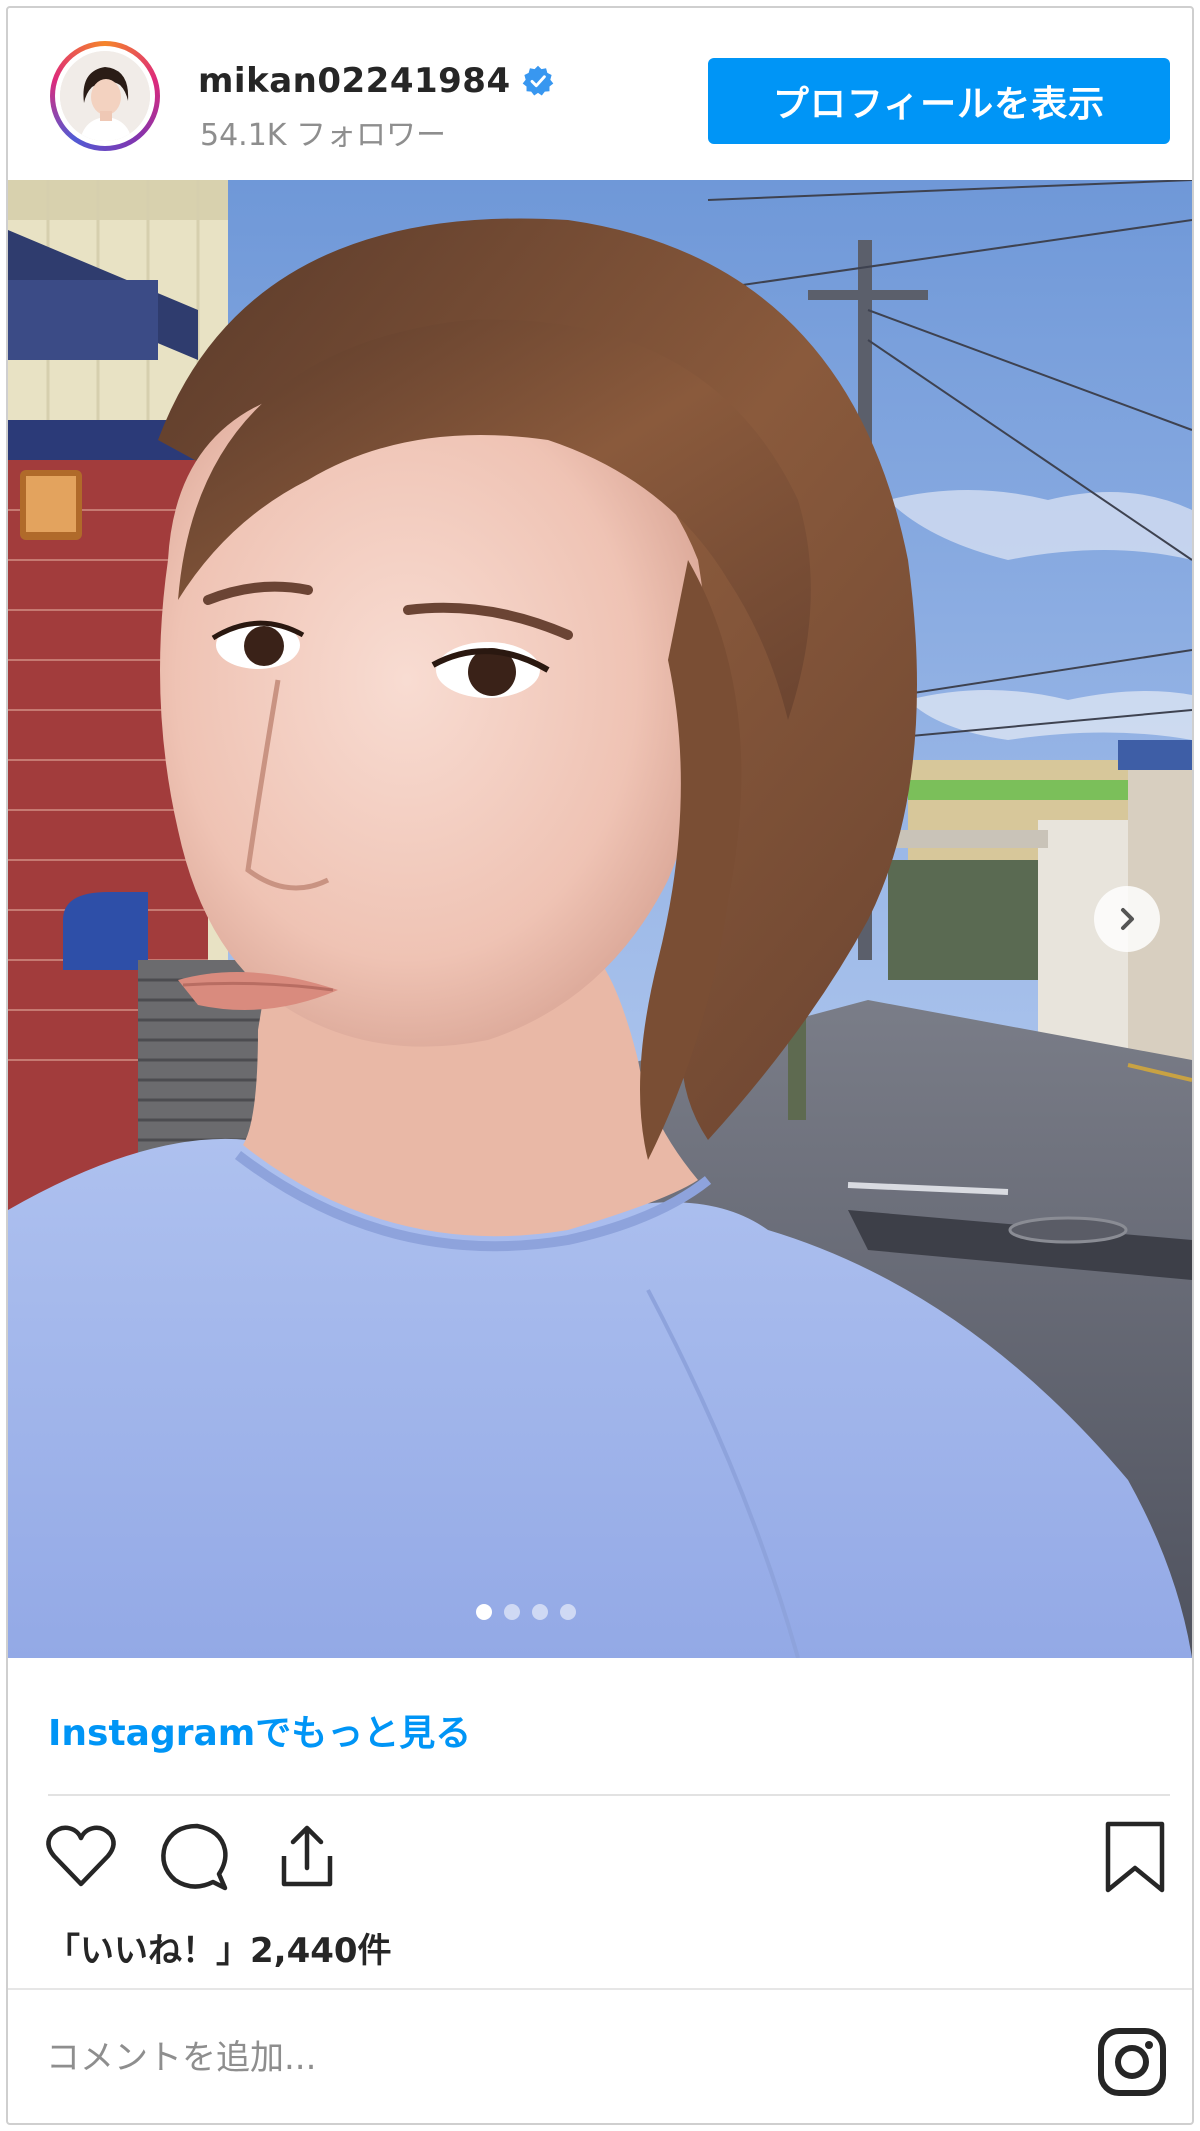 Image resolution: width=1200 pixels, height=2131 pixels. I want to click on heart-icon, so click(81, 1857).